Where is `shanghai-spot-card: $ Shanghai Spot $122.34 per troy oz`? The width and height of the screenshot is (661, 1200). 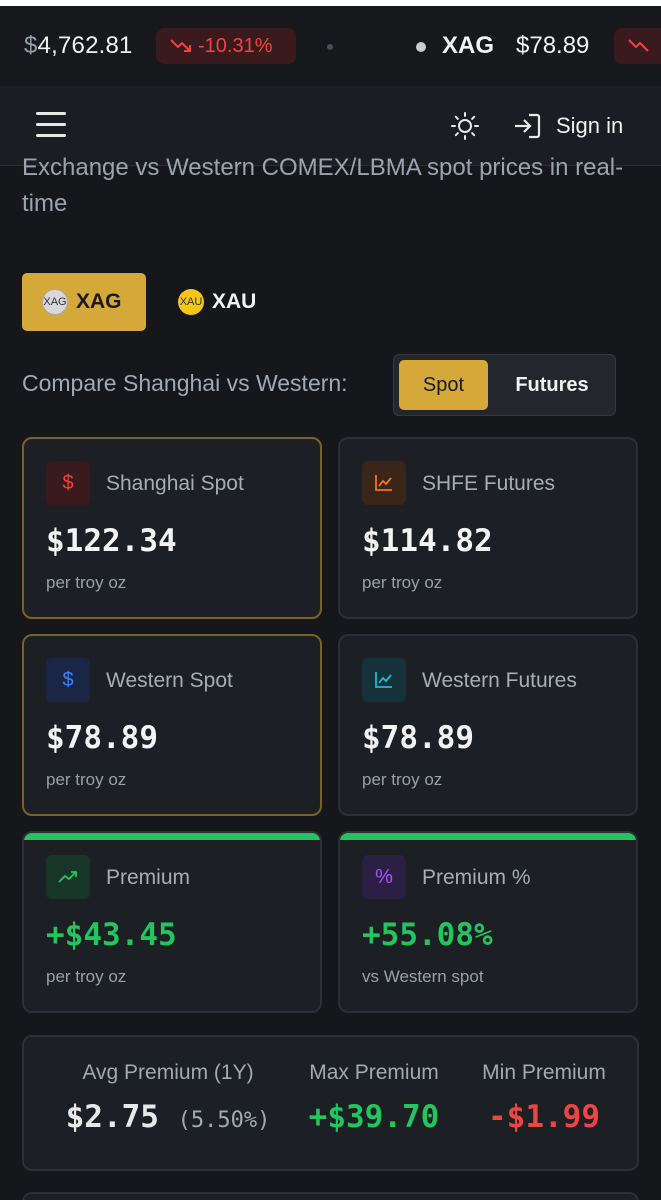 shanghai-spot-card: $ Shanghai Spot $122.34 per troy oz is located at coordinates (172, 528).